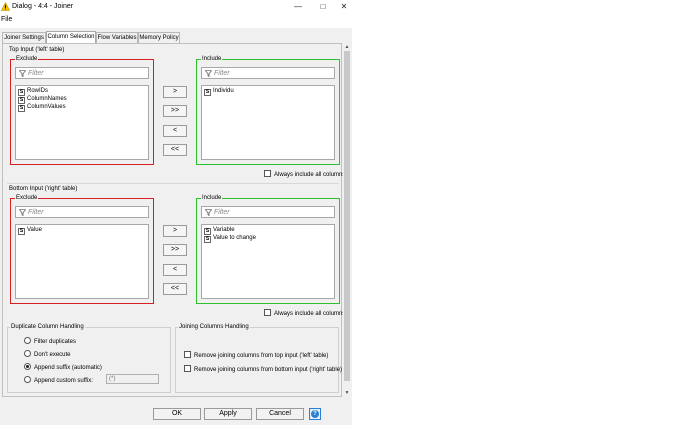 The height and width of the screenshot is (425, 690). Describe the element at coordinates (214, 327) in the screenshot. I see `joining-handling-title: Joining Columns Handling` at that location.